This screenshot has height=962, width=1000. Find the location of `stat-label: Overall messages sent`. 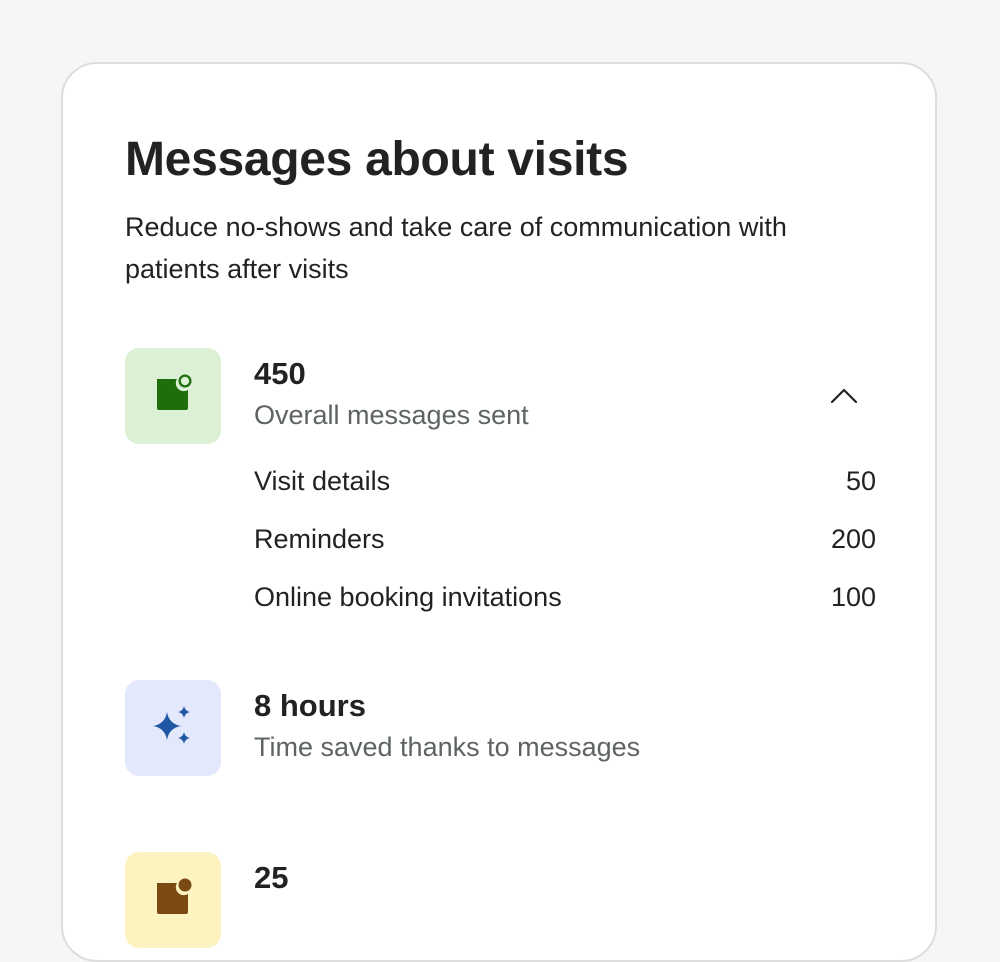

stat-label: Overall messages sent is located at coordinates (391, 415).